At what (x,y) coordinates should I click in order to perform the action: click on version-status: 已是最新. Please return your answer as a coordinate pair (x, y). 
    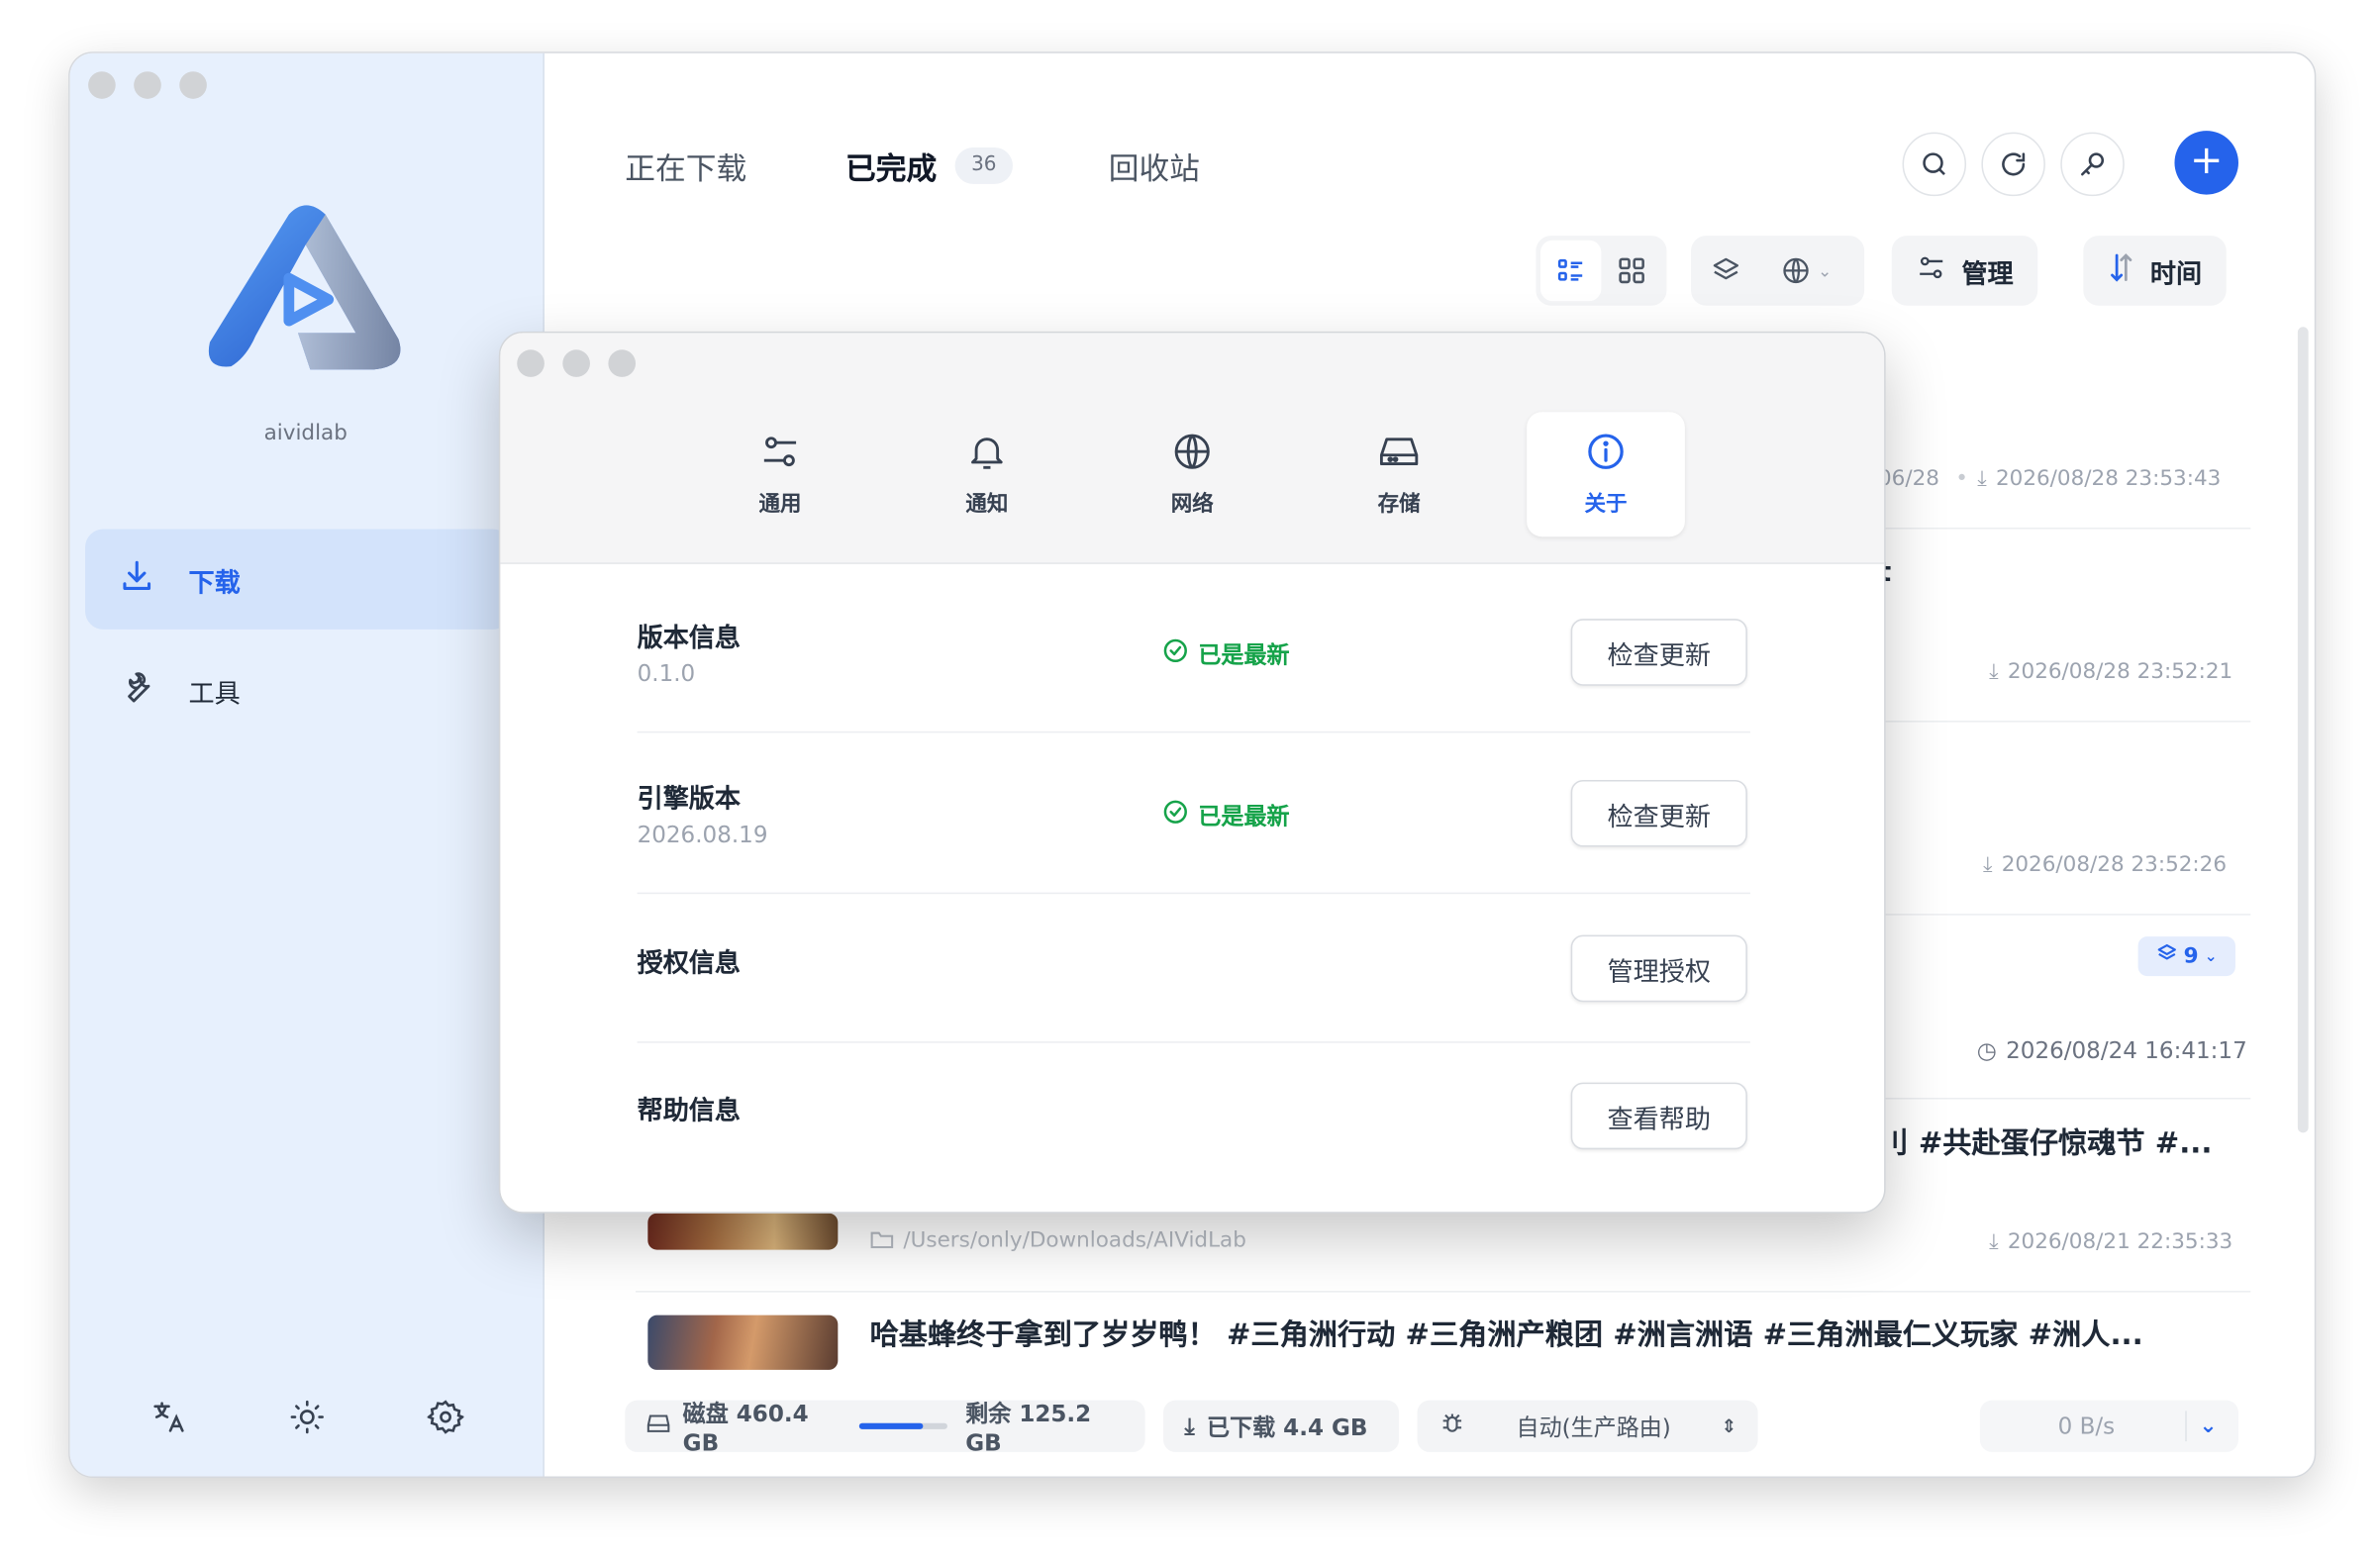
    Looking at the image, I should click on (1226, 654).